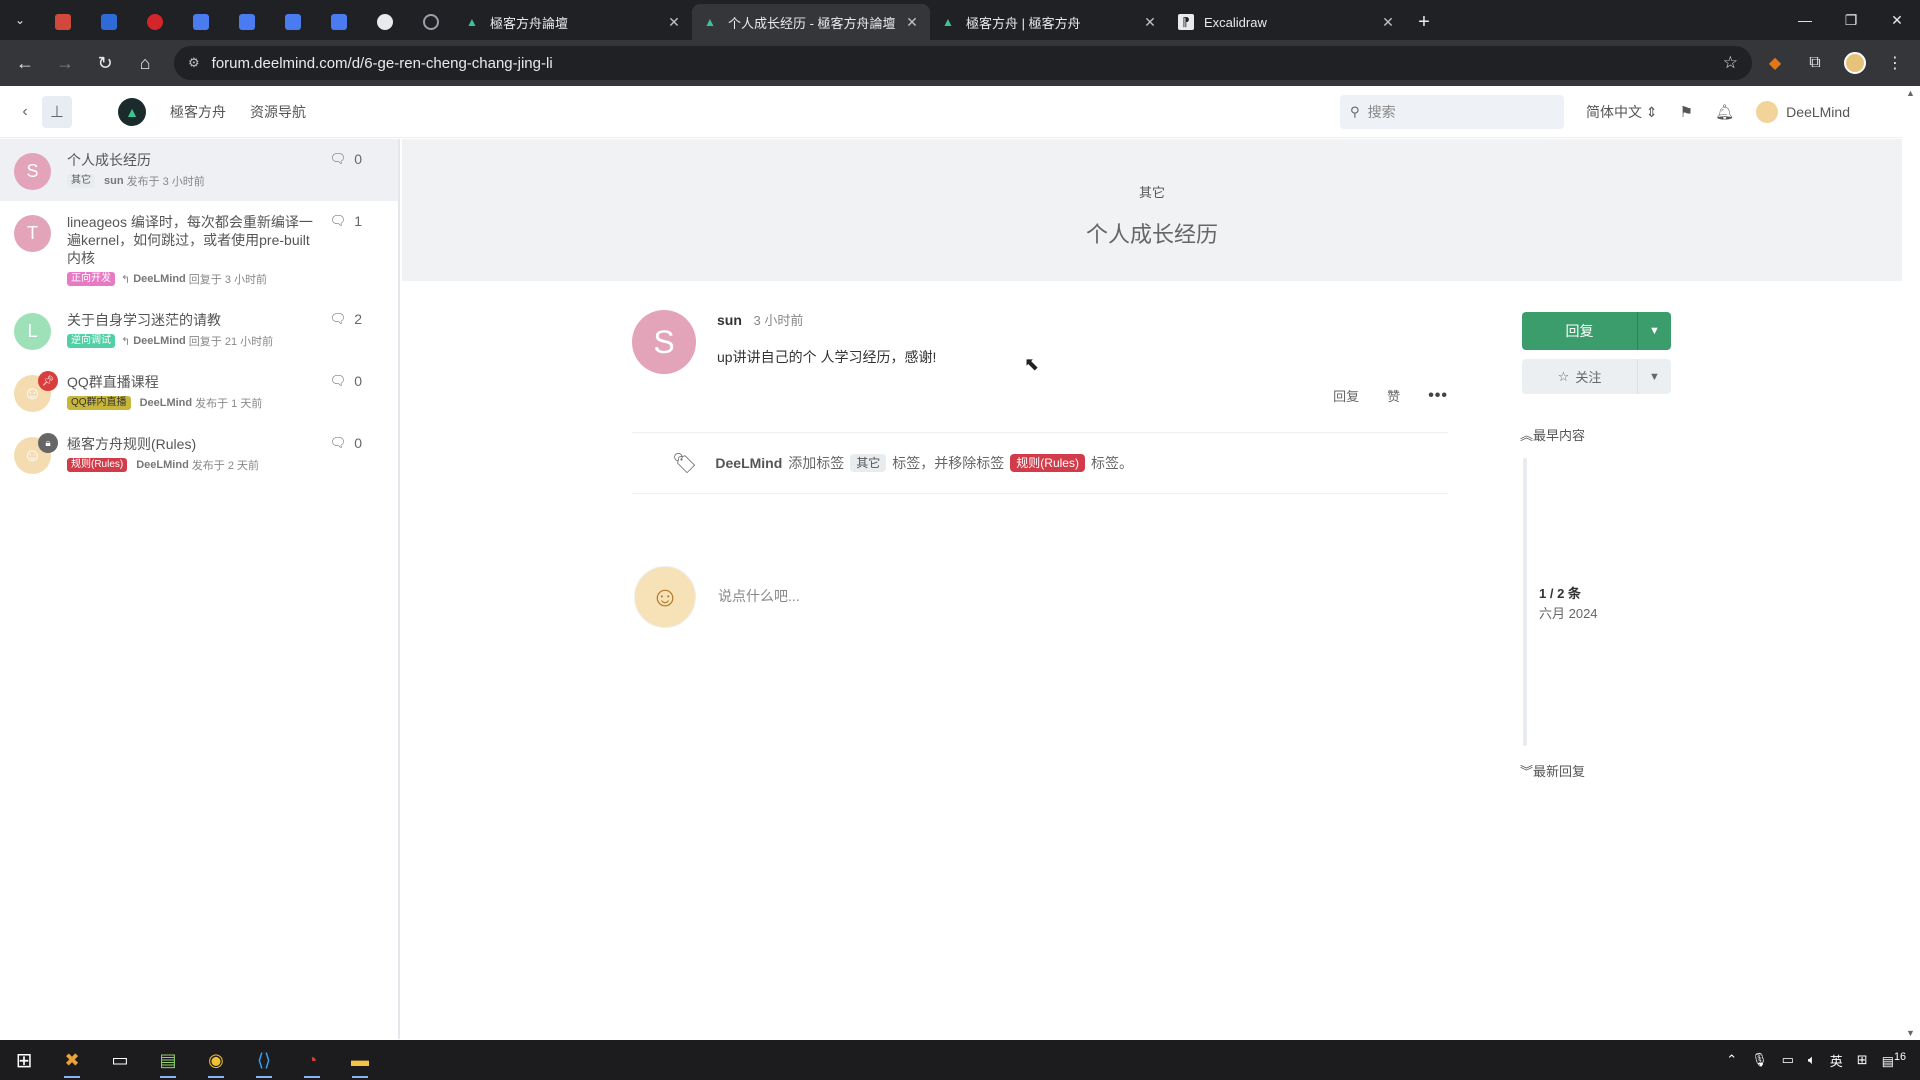 The height and width of the screenshot is (1080, 1920). What do you see at coordinates (168, 1060) in the screenshot?
I see `notepad-icon: ▤` at bounding box center [168, 1060].